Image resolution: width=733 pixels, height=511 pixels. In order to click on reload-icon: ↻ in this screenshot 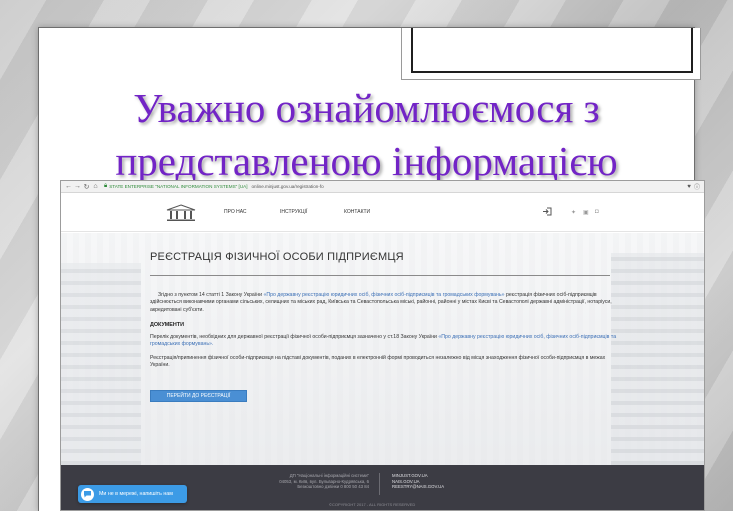, I will do `click(86, 187)`.